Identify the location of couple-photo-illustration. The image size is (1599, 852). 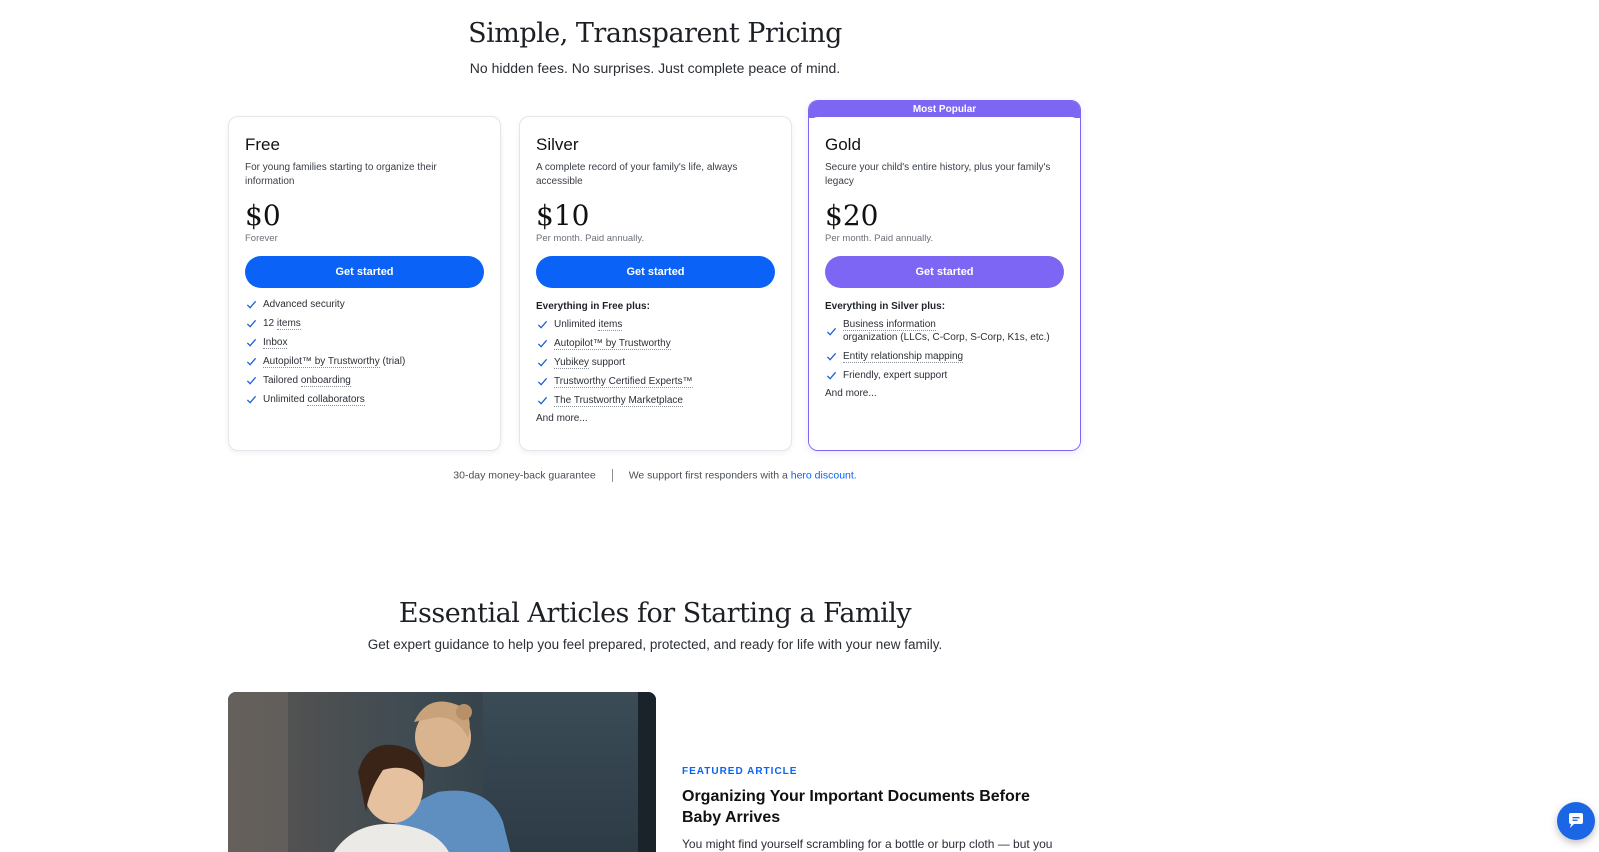
(442, 772).